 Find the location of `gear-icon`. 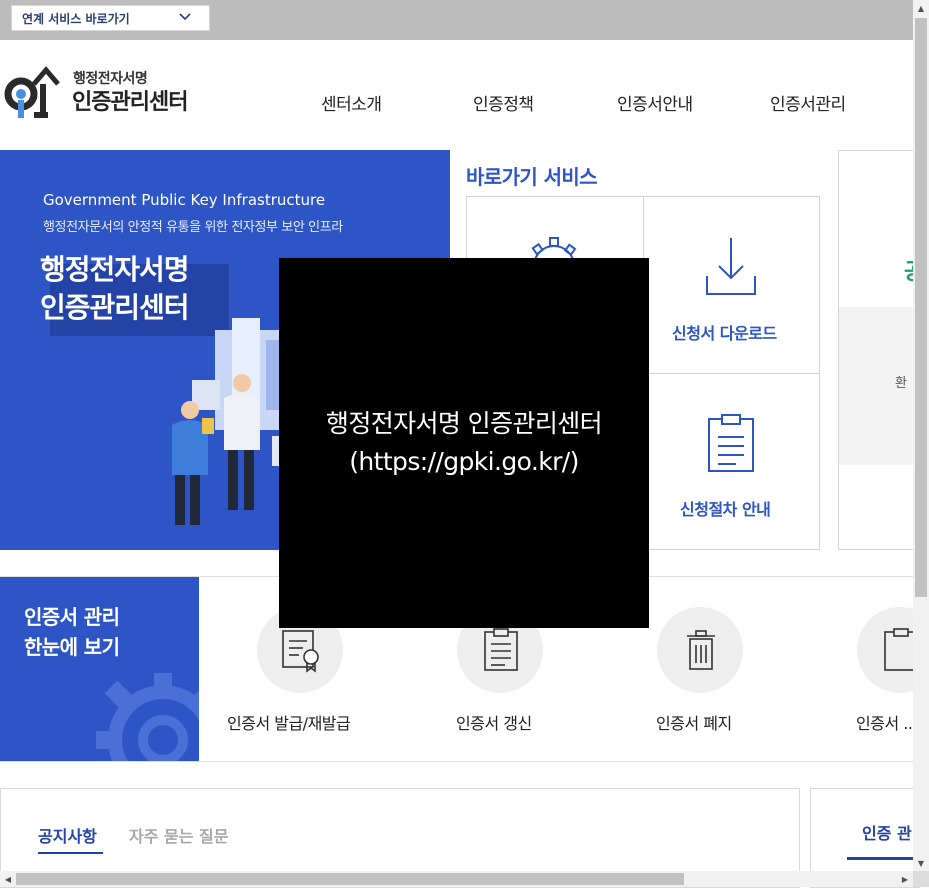

gear-icon is located at coordinates (147, 717).